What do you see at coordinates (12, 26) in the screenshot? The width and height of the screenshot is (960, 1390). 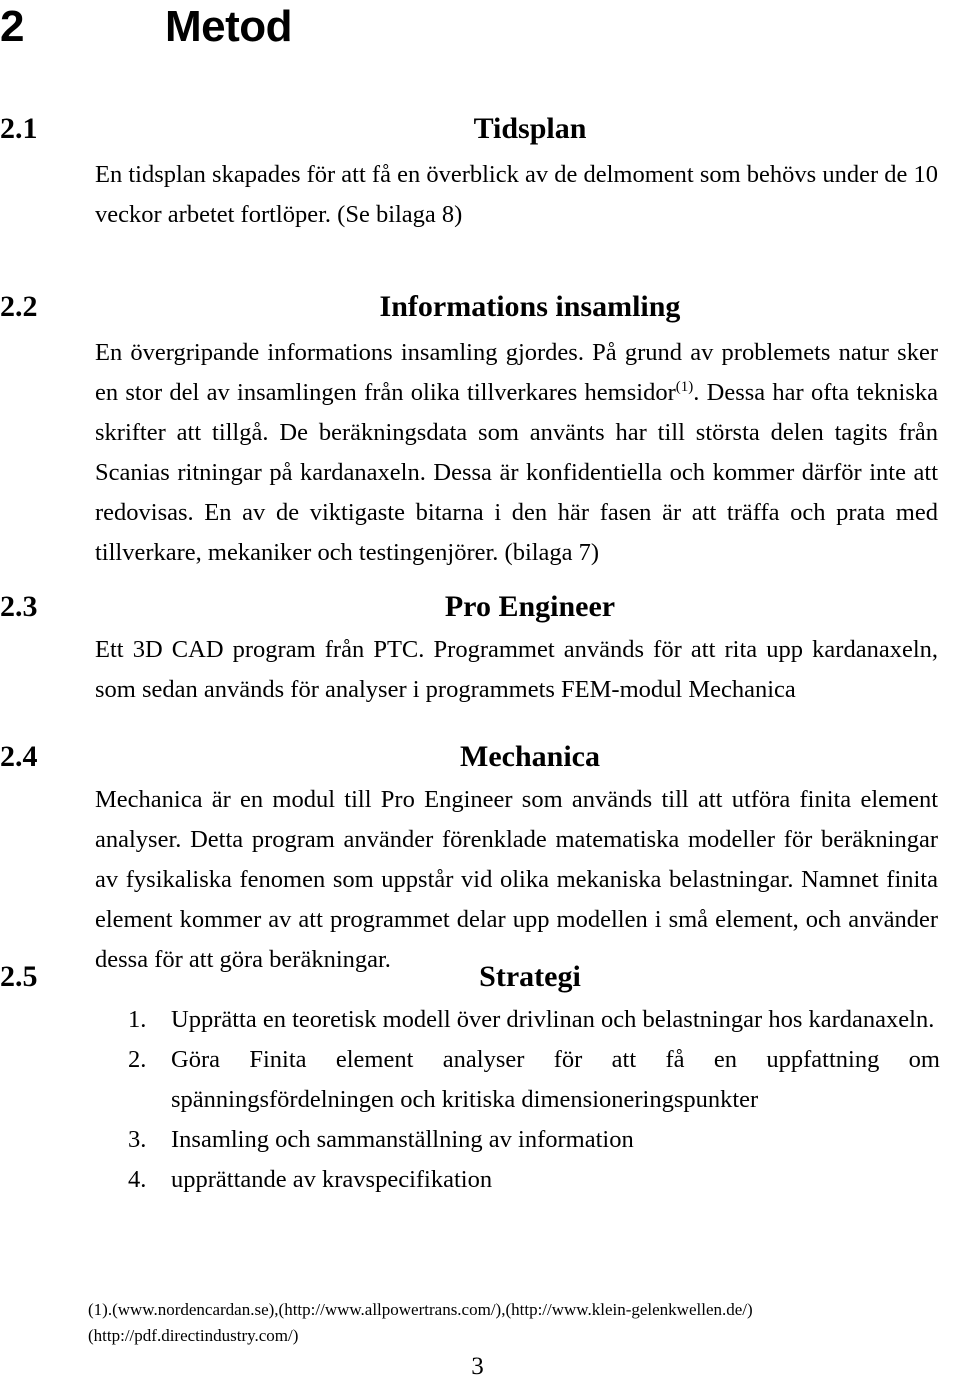 I see `chapter-number: 2` at bounding box center [12, 26].